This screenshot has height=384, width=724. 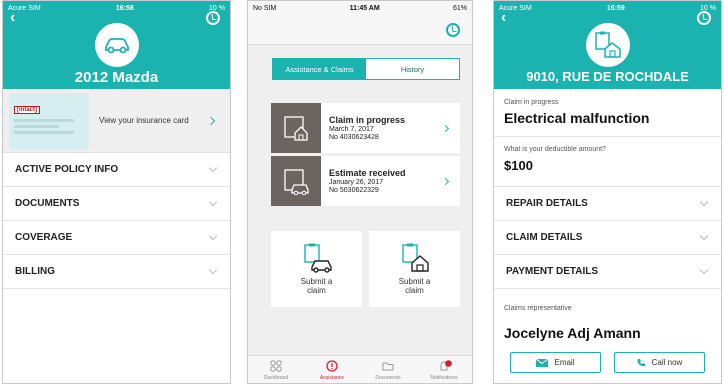 I want to click on bell-icon, so click(x=445, y=366).